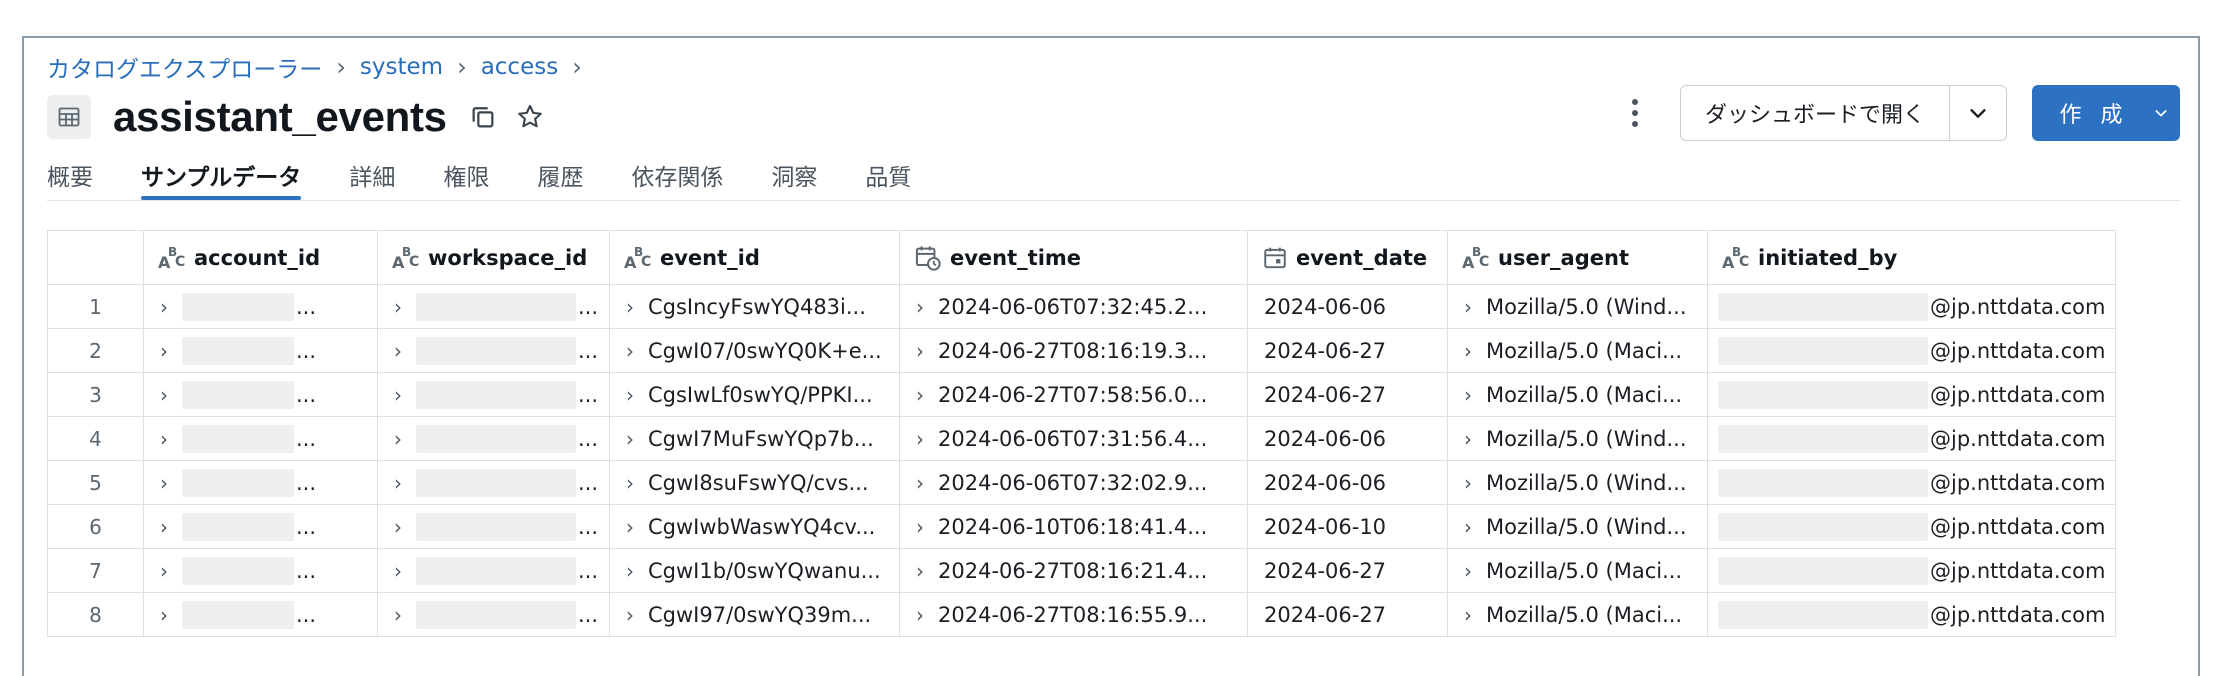 The image size is (2218, 676). Describe the element at coordinates (493, 257) in the screenshot. I see `column-header-workspace-id: A B Cworkspace_id` at that location.